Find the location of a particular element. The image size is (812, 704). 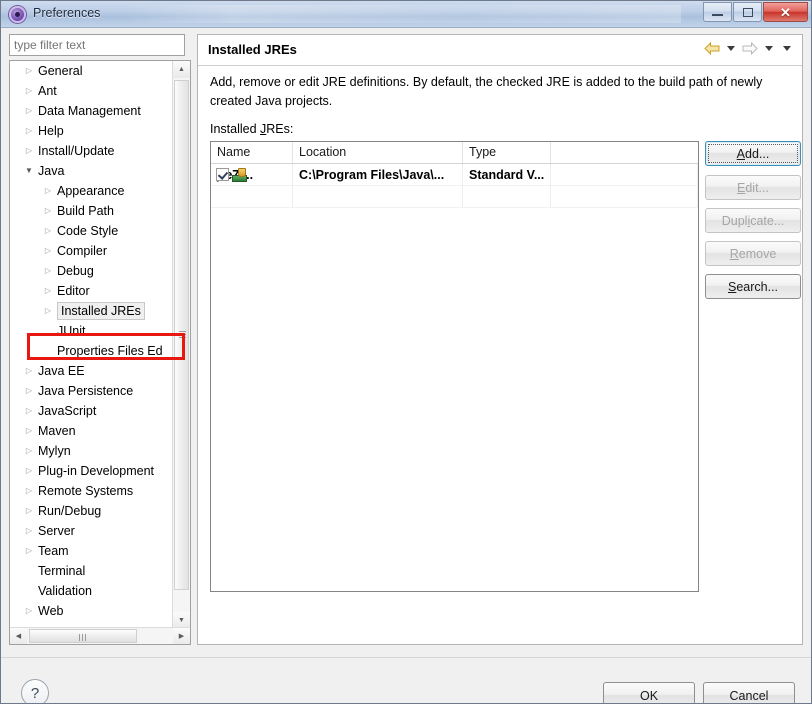

sidebar-item-team: ▷ Team is located at coordinates (91, 551).